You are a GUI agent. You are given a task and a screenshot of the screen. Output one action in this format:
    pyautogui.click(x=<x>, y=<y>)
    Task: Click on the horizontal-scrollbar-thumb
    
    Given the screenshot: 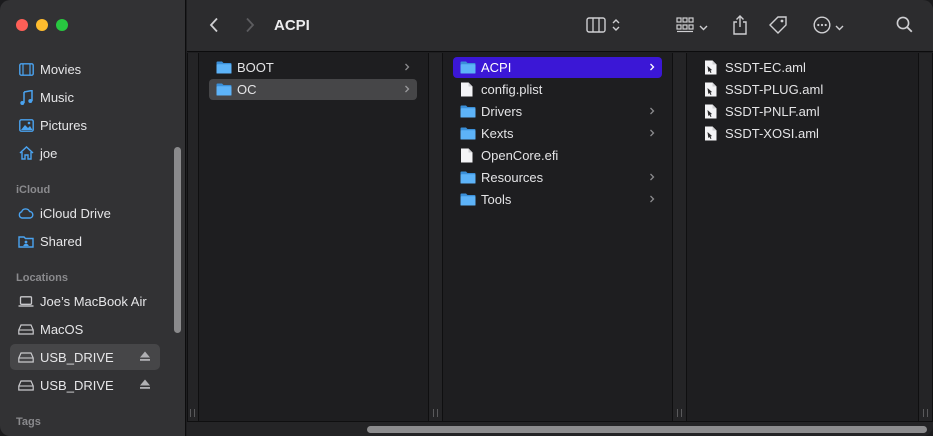 What is the action you would take?
    pyautogui.click(x=647, y=429)
    